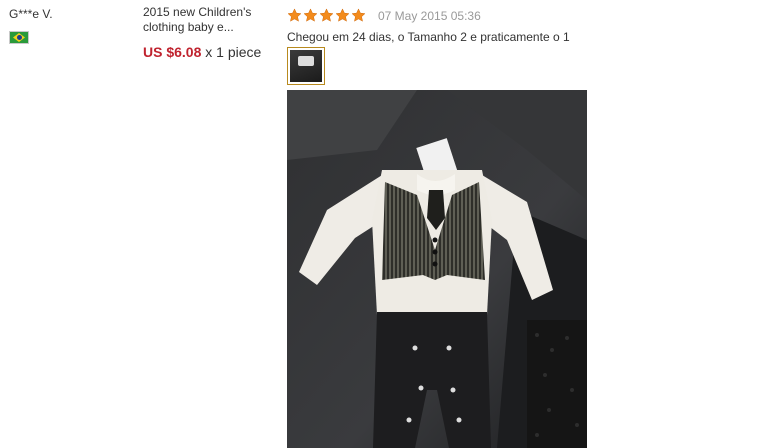 Image resolution: width=767 pixels, height=448 pixels. What do you see at coordinates (69, 25) in the screenshot?
I see `buyer-info: G***e V.` at bounding box center [69, 25].